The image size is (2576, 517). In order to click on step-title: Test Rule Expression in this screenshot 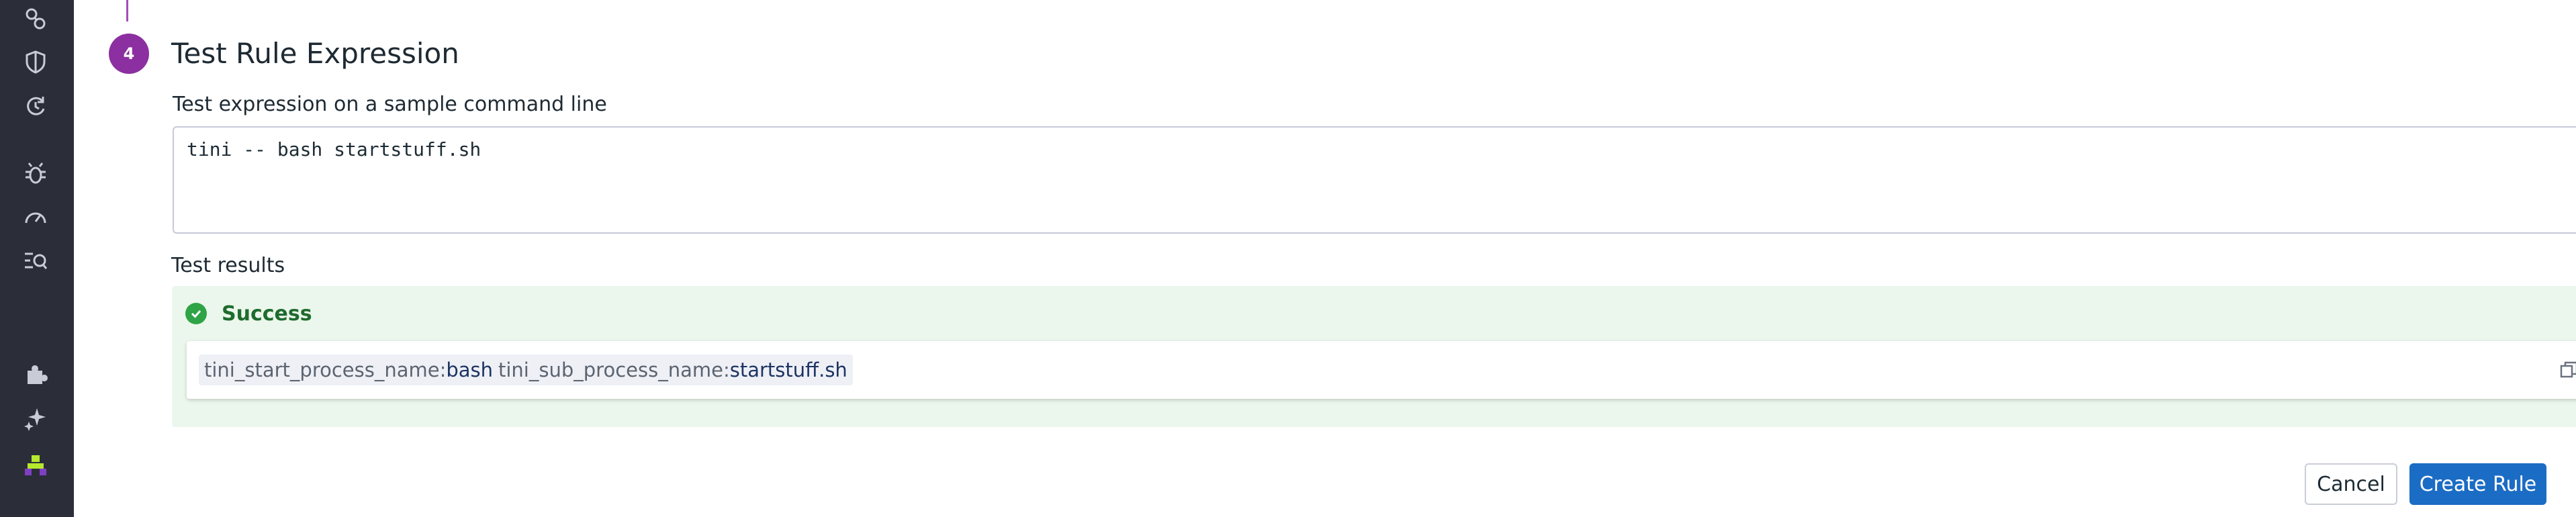, I will do `click(315, 53)`.